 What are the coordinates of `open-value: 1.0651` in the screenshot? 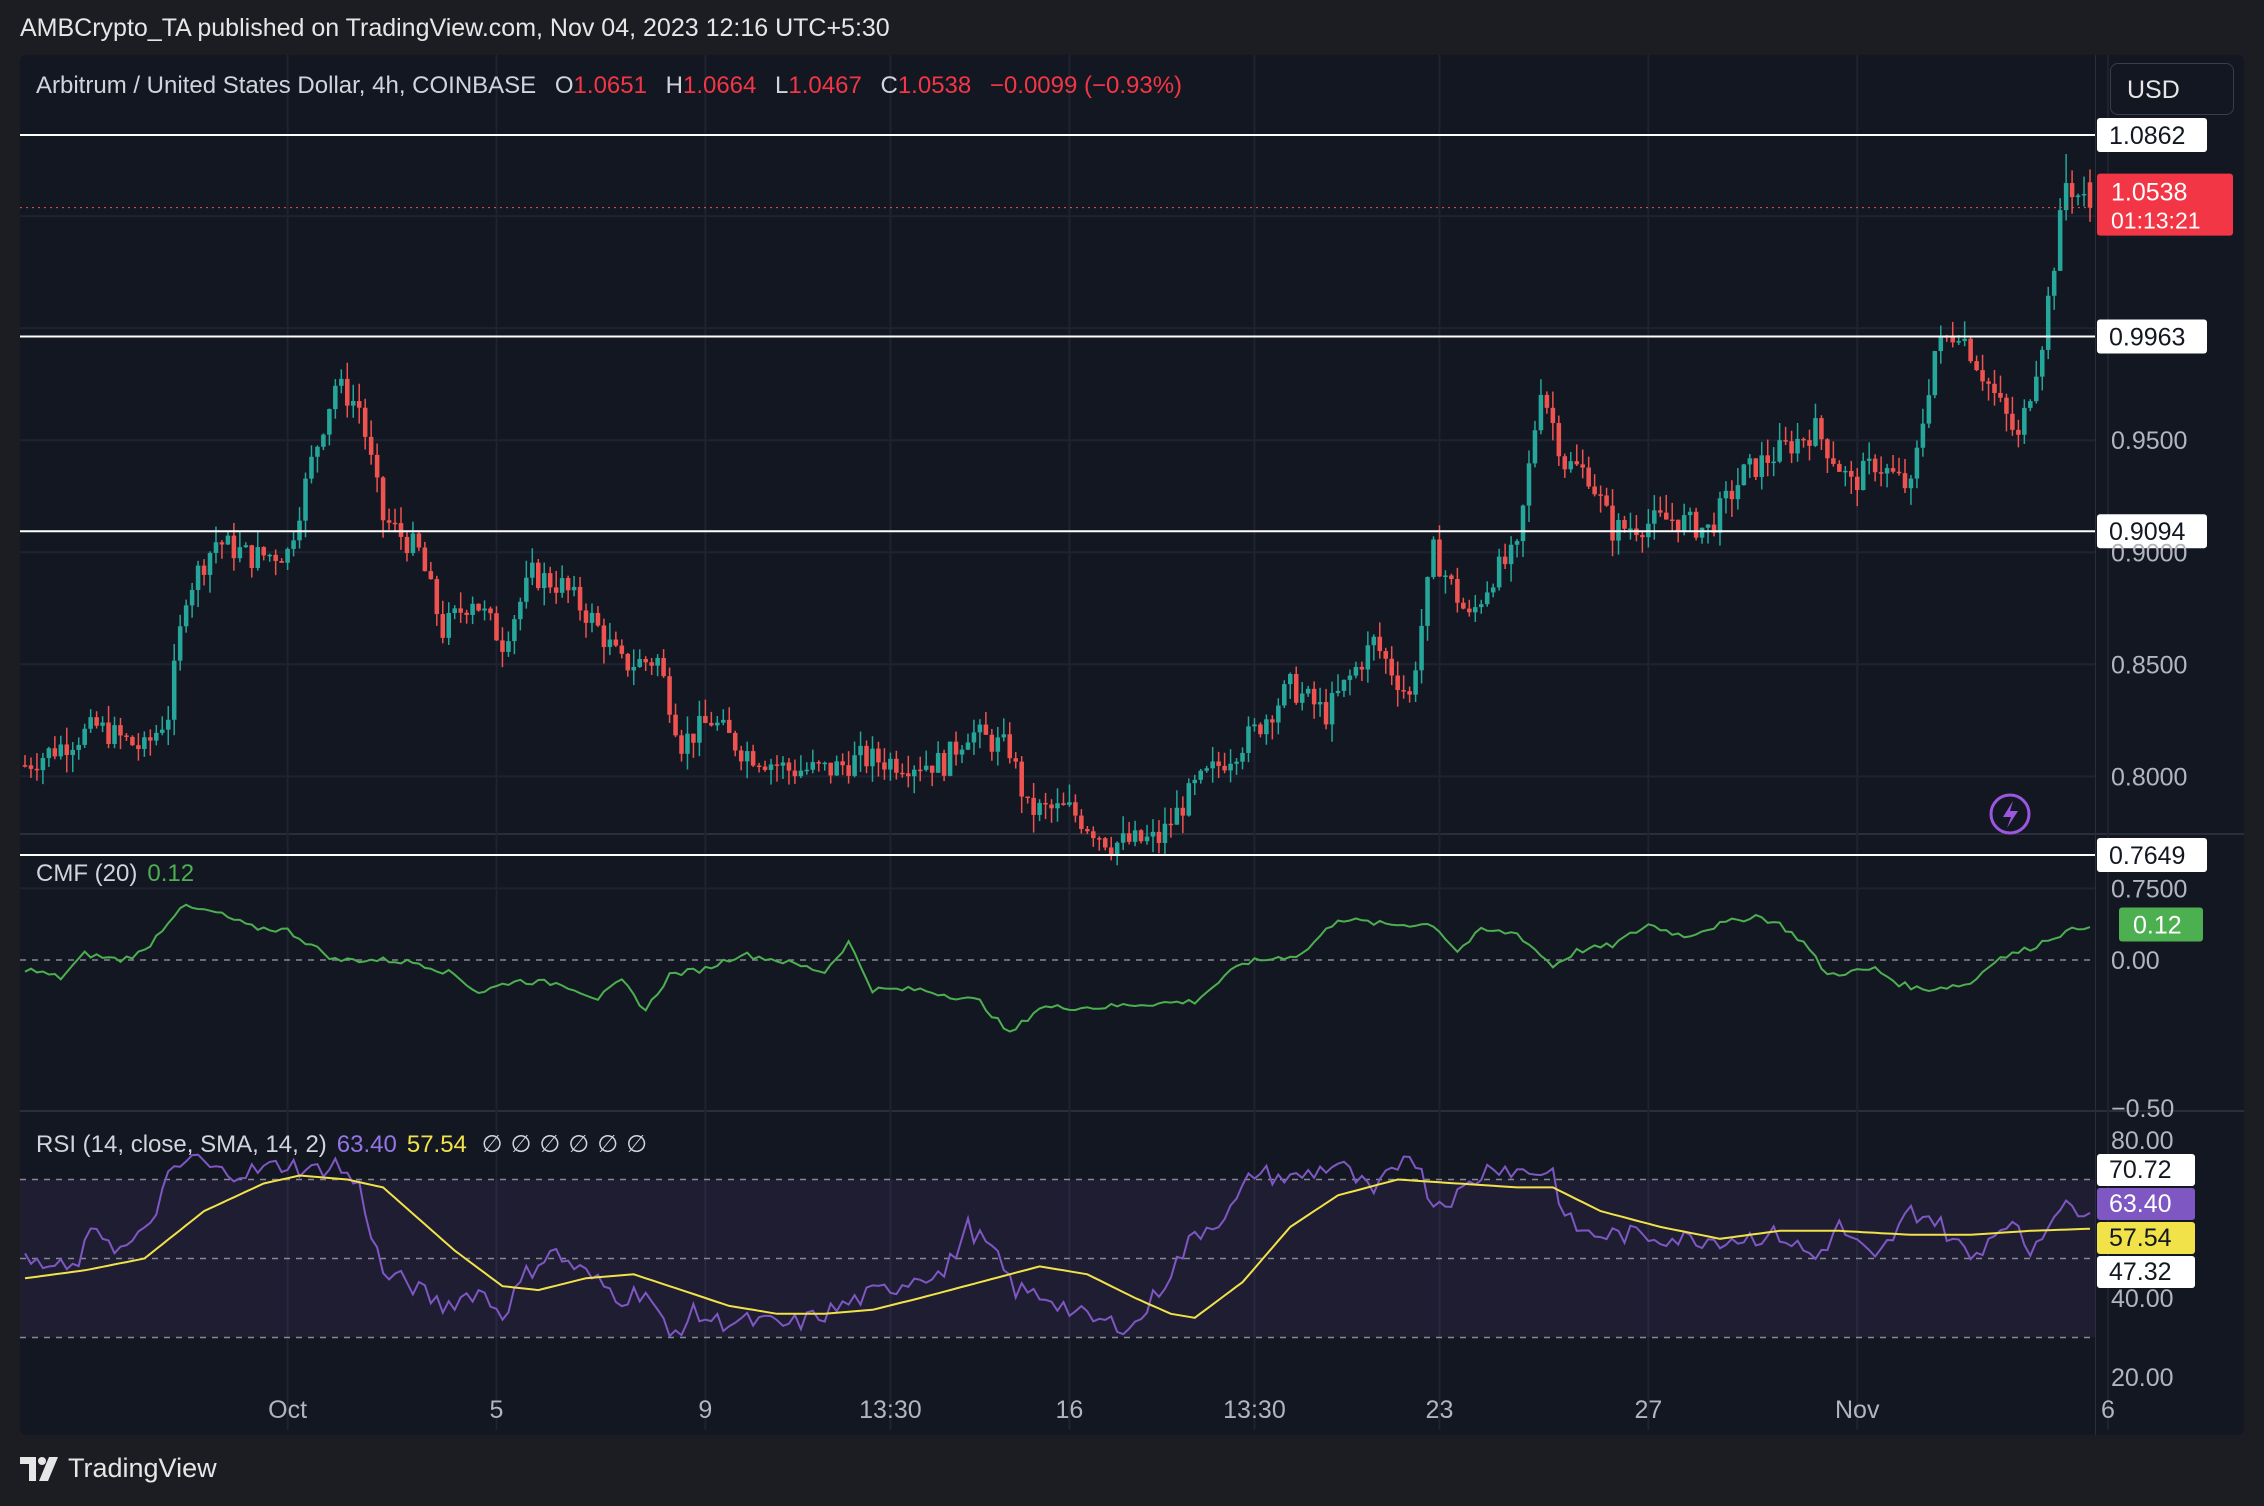 It's located at (610, 85).